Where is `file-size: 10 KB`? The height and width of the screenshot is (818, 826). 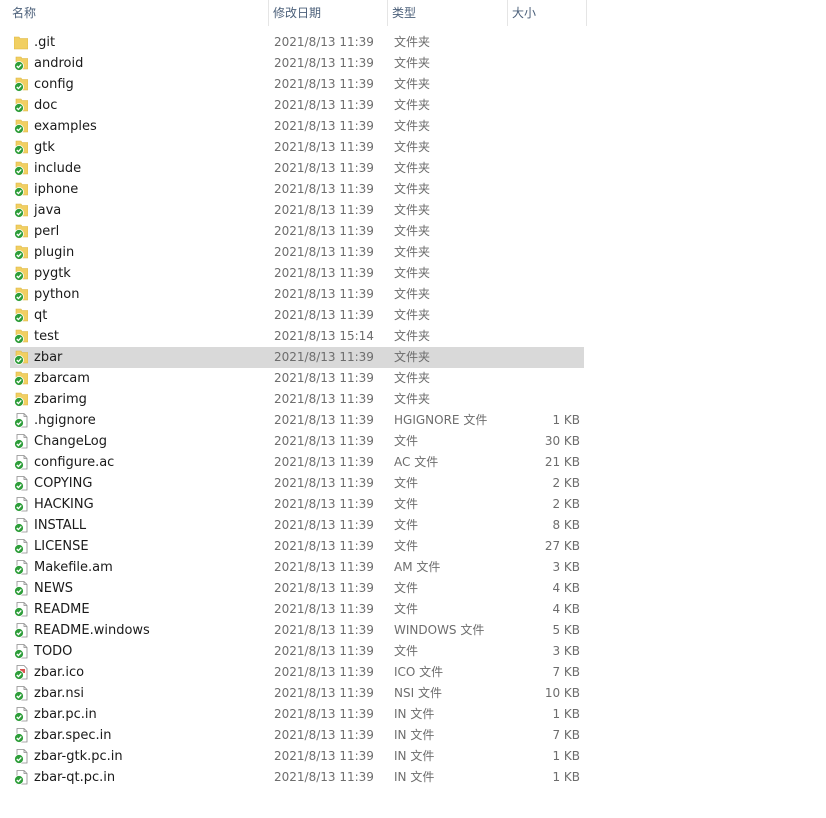
file-size: 10 KB is located at coordinates (562, 693).